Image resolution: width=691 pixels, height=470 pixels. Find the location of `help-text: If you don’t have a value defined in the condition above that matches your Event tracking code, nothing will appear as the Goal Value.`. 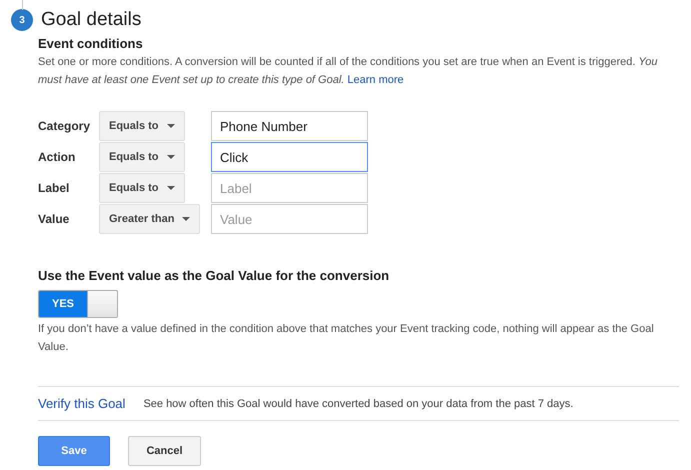

help-text: If you don’t have a value defined in the condition above that matches your Event tracking code, nothing will appear as the Goal Value. is located at coordinates (346, 338).